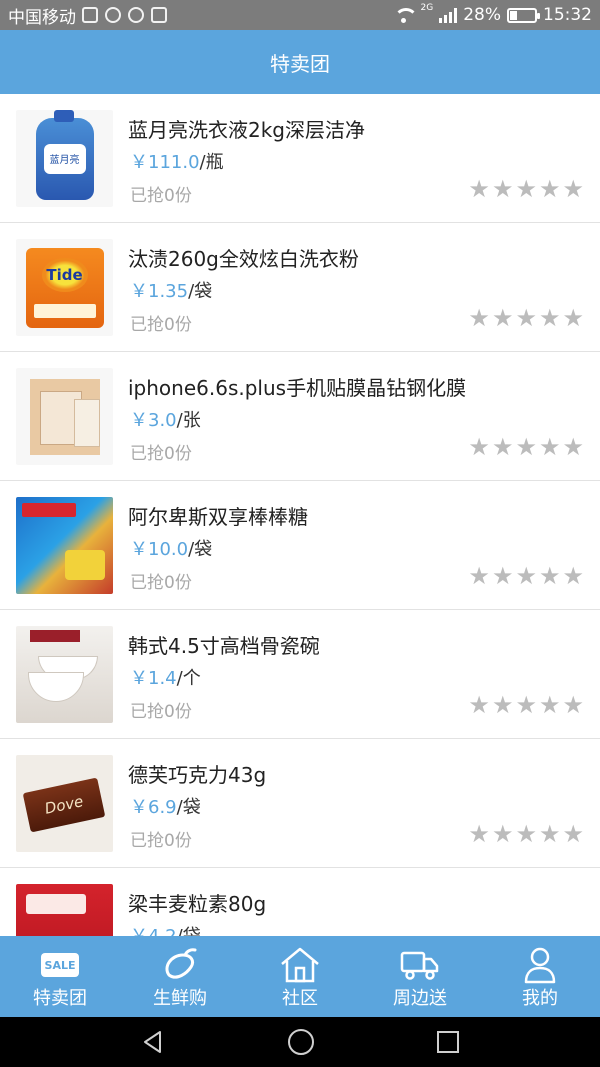 This screenshot has height=1067, width=600. Describe the element at coordinates (64, 803) in the screenshot. I see `chocolate-image: Dove` at that location.